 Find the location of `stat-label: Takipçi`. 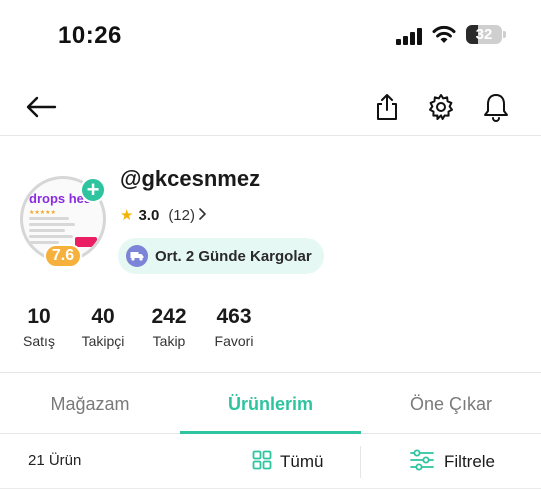

stat-label: Takipçi is located at coordinates (103, 341).